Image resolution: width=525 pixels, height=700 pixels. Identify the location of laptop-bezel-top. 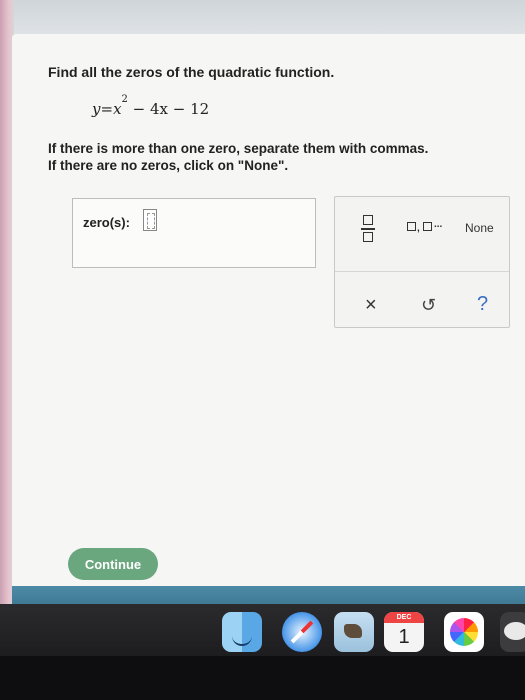
(262, 18).